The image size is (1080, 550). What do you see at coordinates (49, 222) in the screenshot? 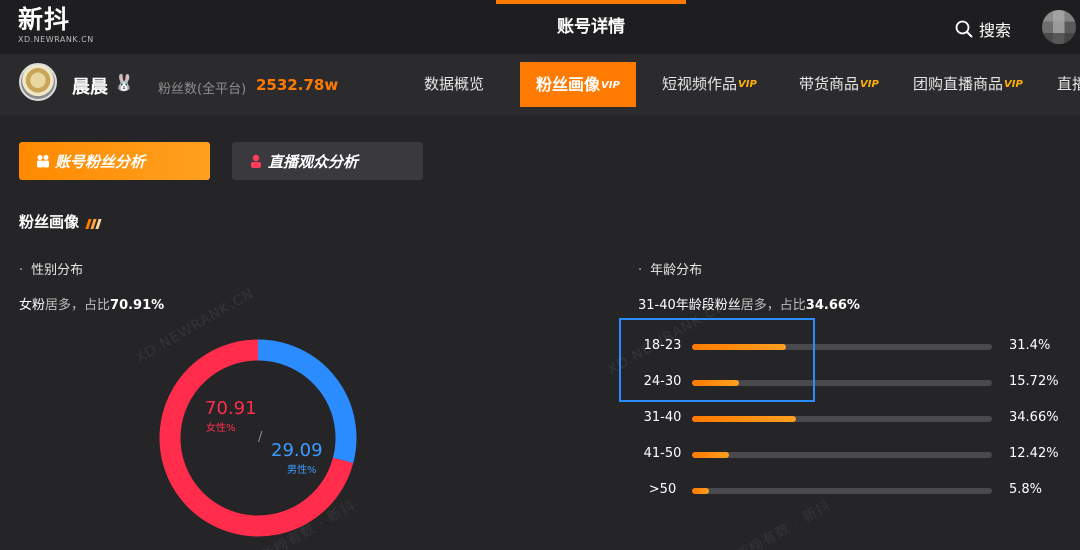
I see `section-heading: 粉丝画像` at bounding box center [49, 222].